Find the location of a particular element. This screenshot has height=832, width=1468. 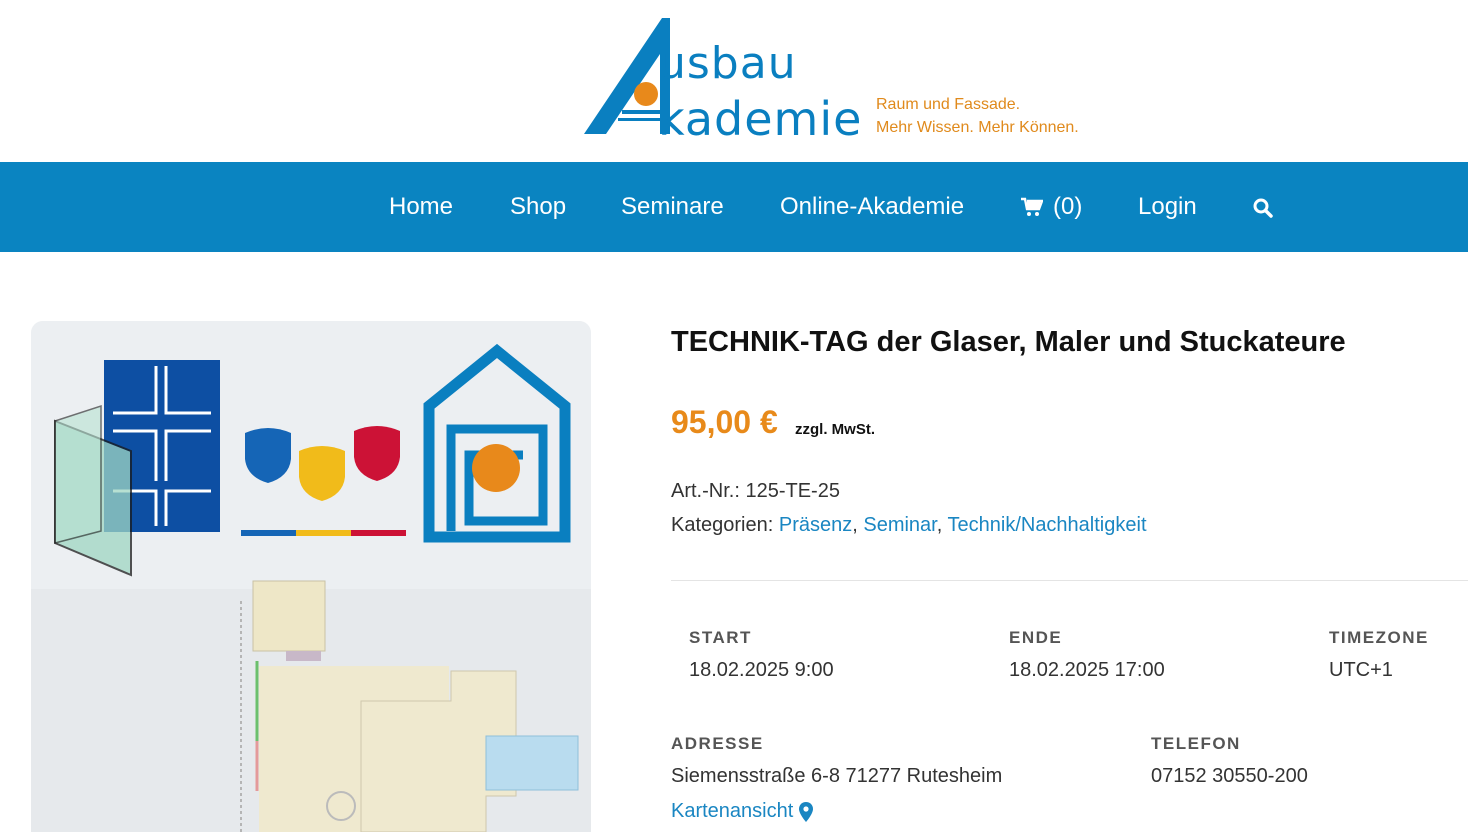

address-value: Siemensstraße 6-8 71277 Rutesheim is located at coordinates (837, 776).